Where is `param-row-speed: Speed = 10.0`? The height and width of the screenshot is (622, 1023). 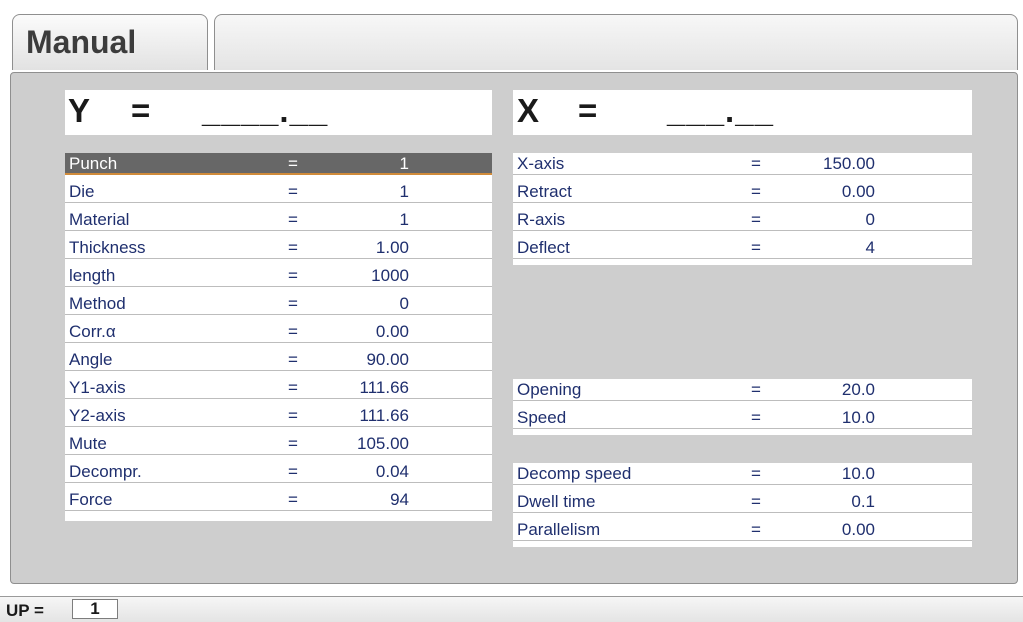
param-row-speed: Speed = 10.0 is located at coordinates (742, 418).